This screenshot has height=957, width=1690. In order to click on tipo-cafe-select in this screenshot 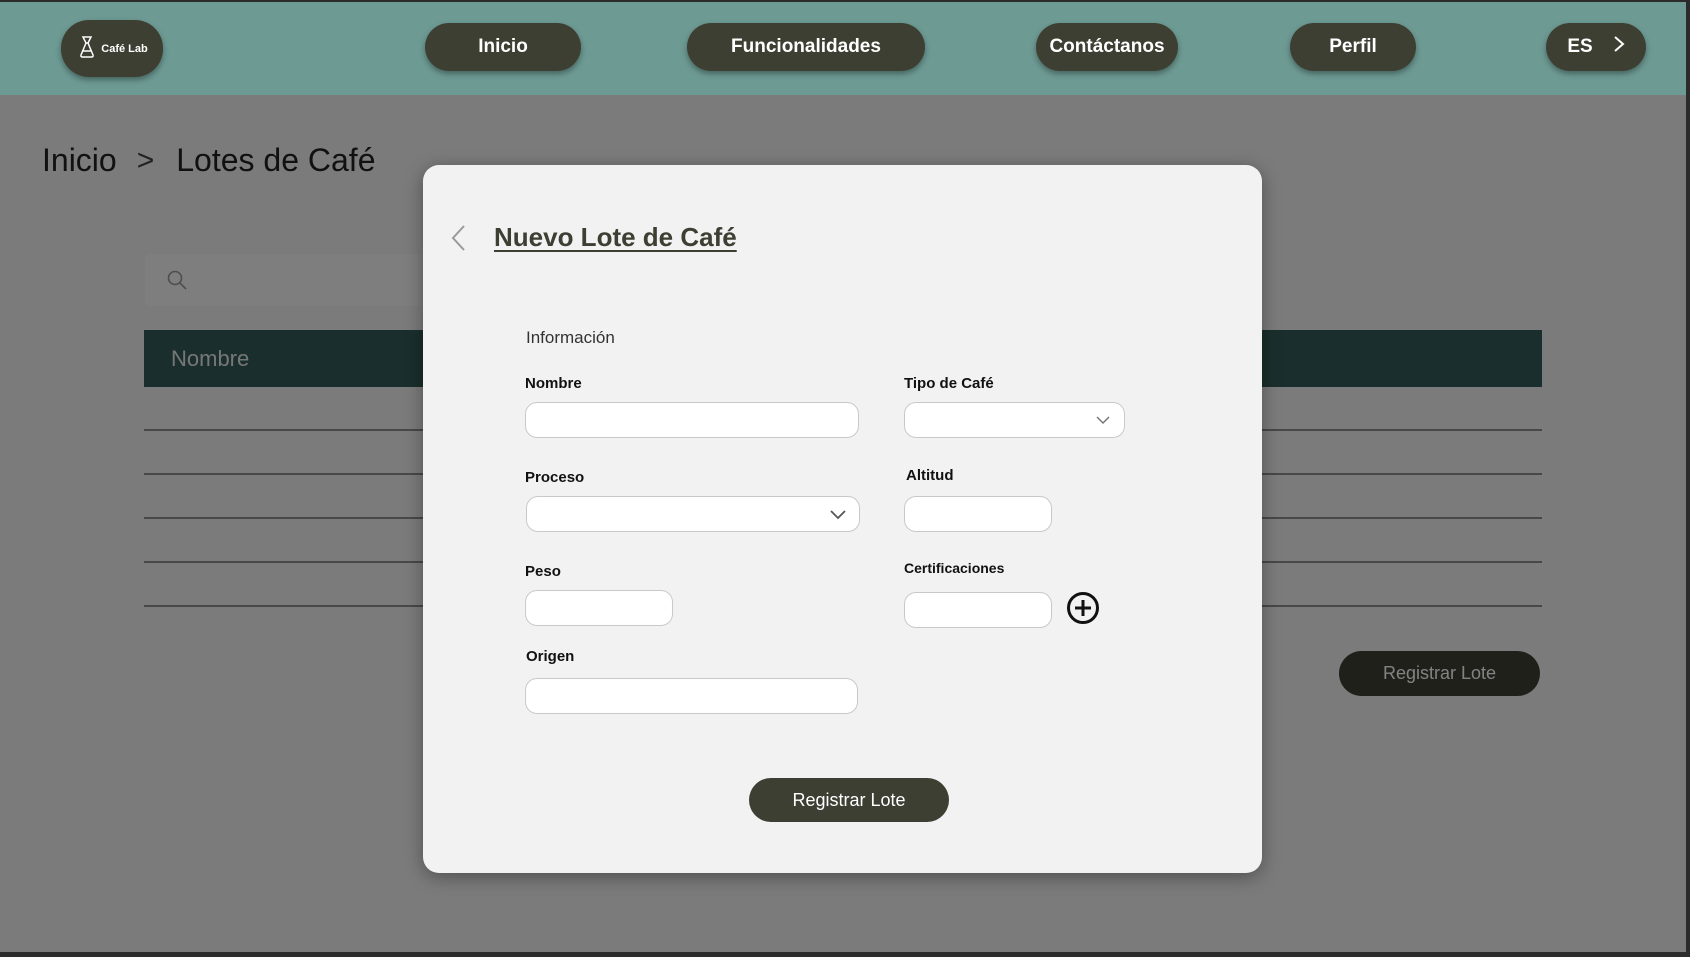, I will do `click(1014, 420)`.